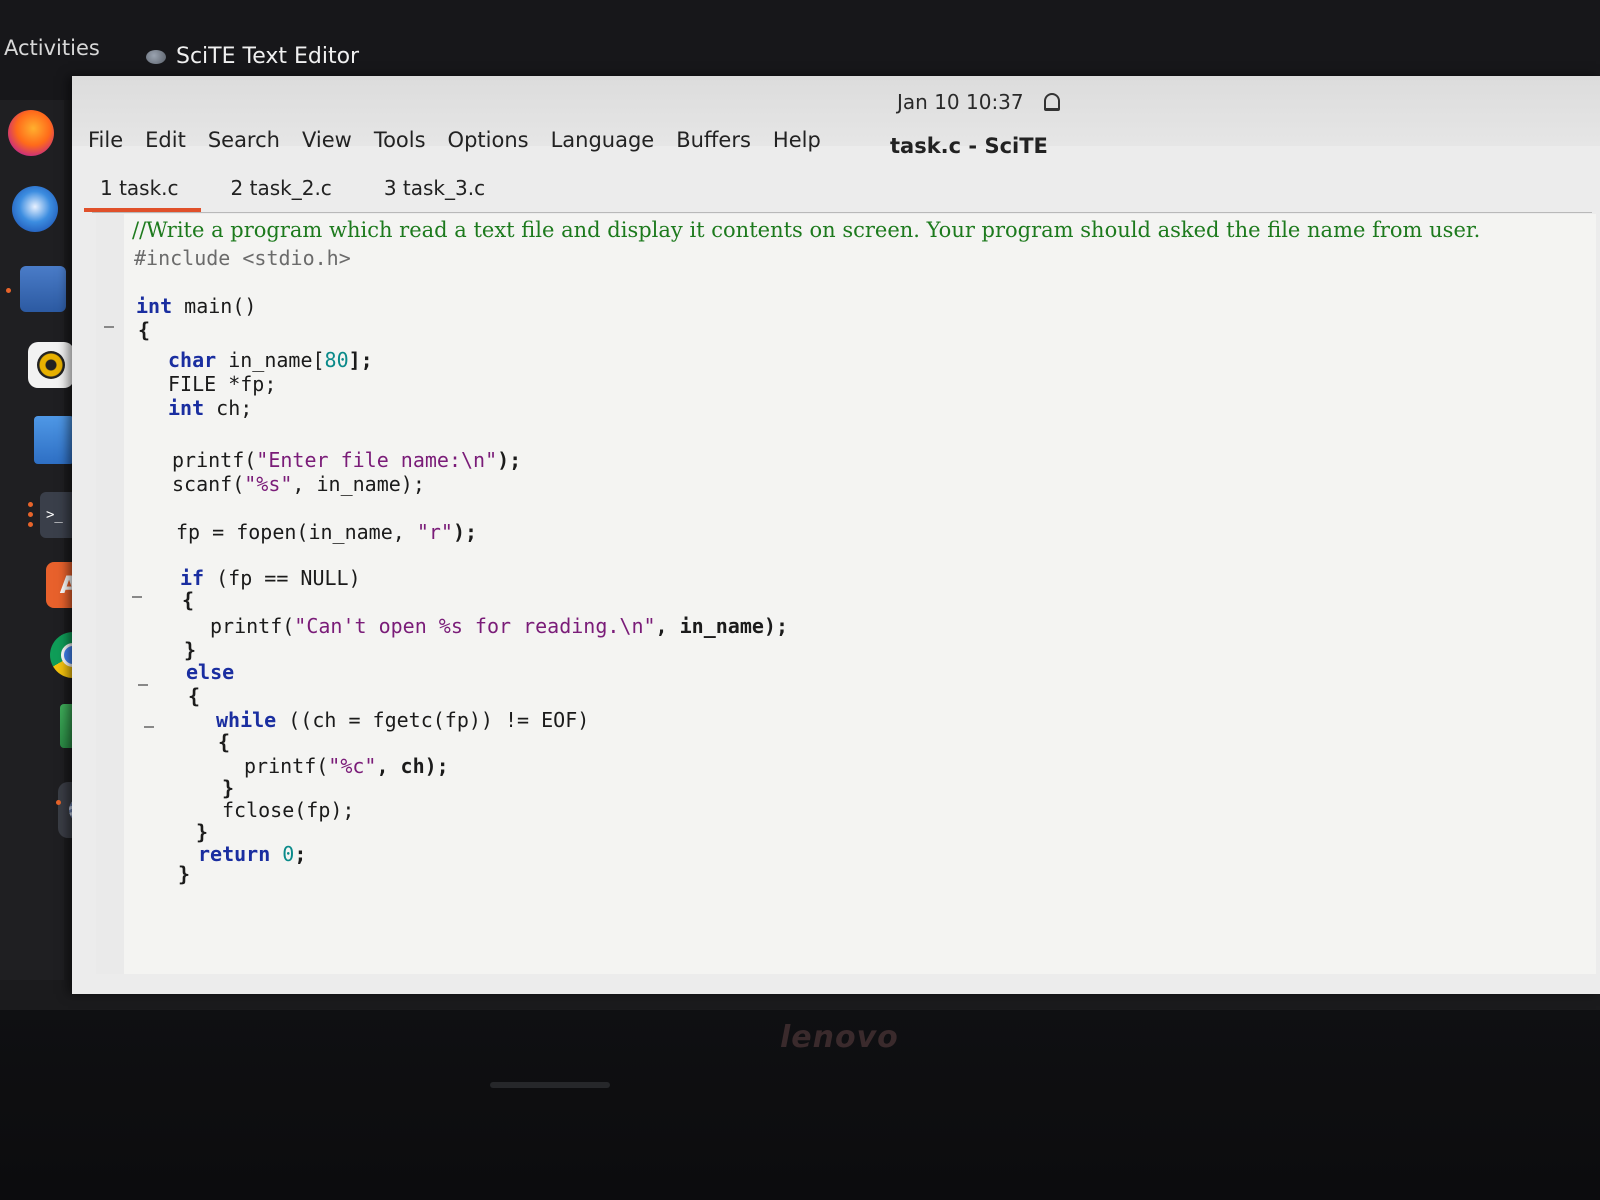 The image size is (1600, 1200). Describe the element at coordinates (228, 788) in the screenshot. I see `code-line-while-close: }` at that location.